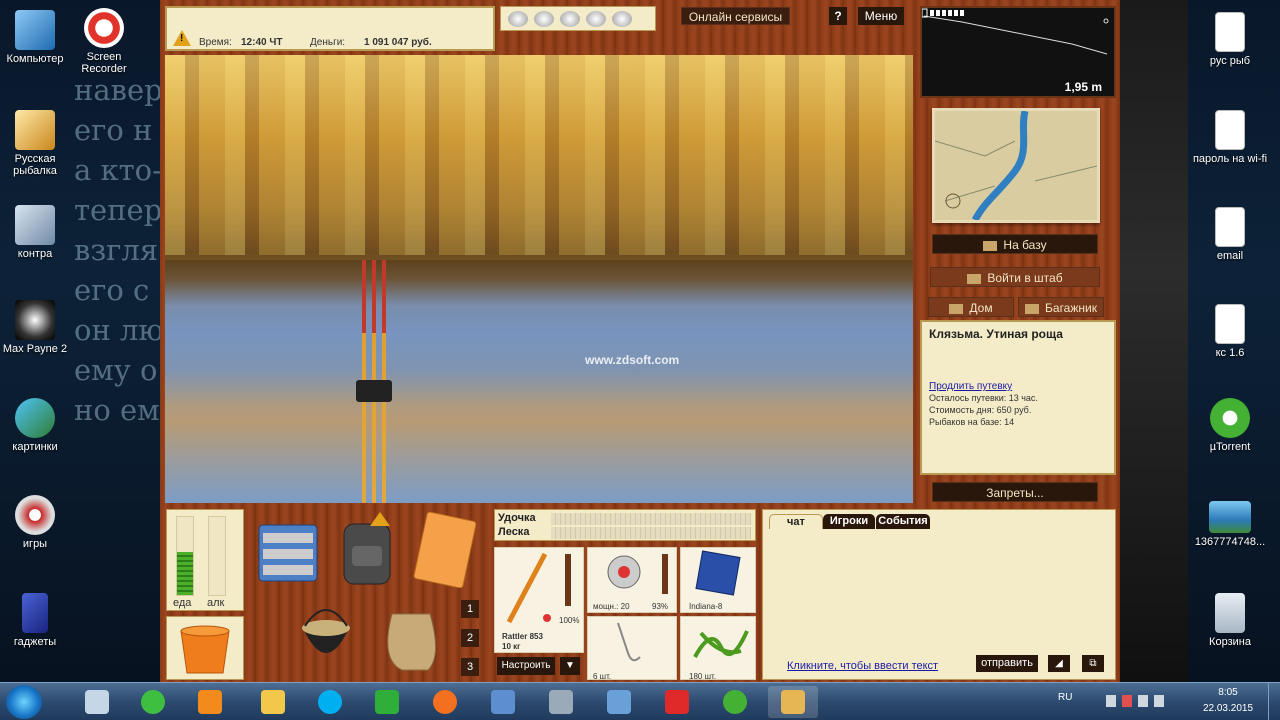  Describe the element at coordinates (1159, 701) in the screenshot. I see `tray-volume-icon` at that location.